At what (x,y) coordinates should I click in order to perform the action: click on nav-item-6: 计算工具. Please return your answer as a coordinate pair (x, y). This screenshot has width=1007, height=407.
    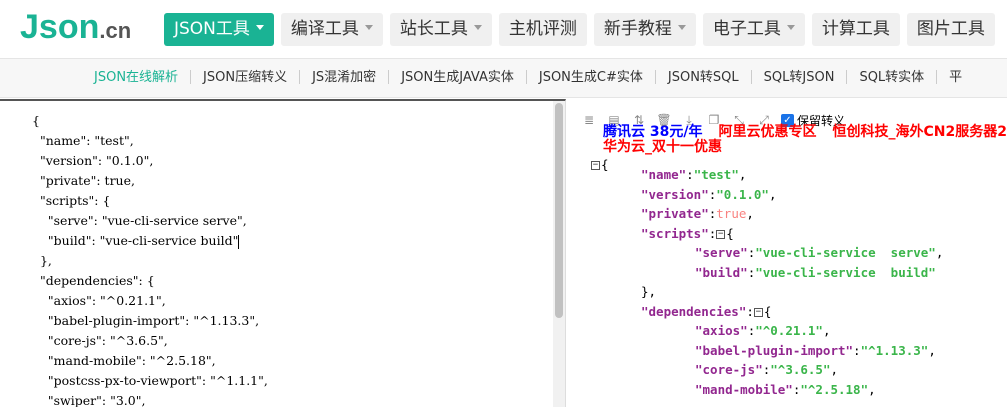
    Looking at the image, I should click on (855, 29).